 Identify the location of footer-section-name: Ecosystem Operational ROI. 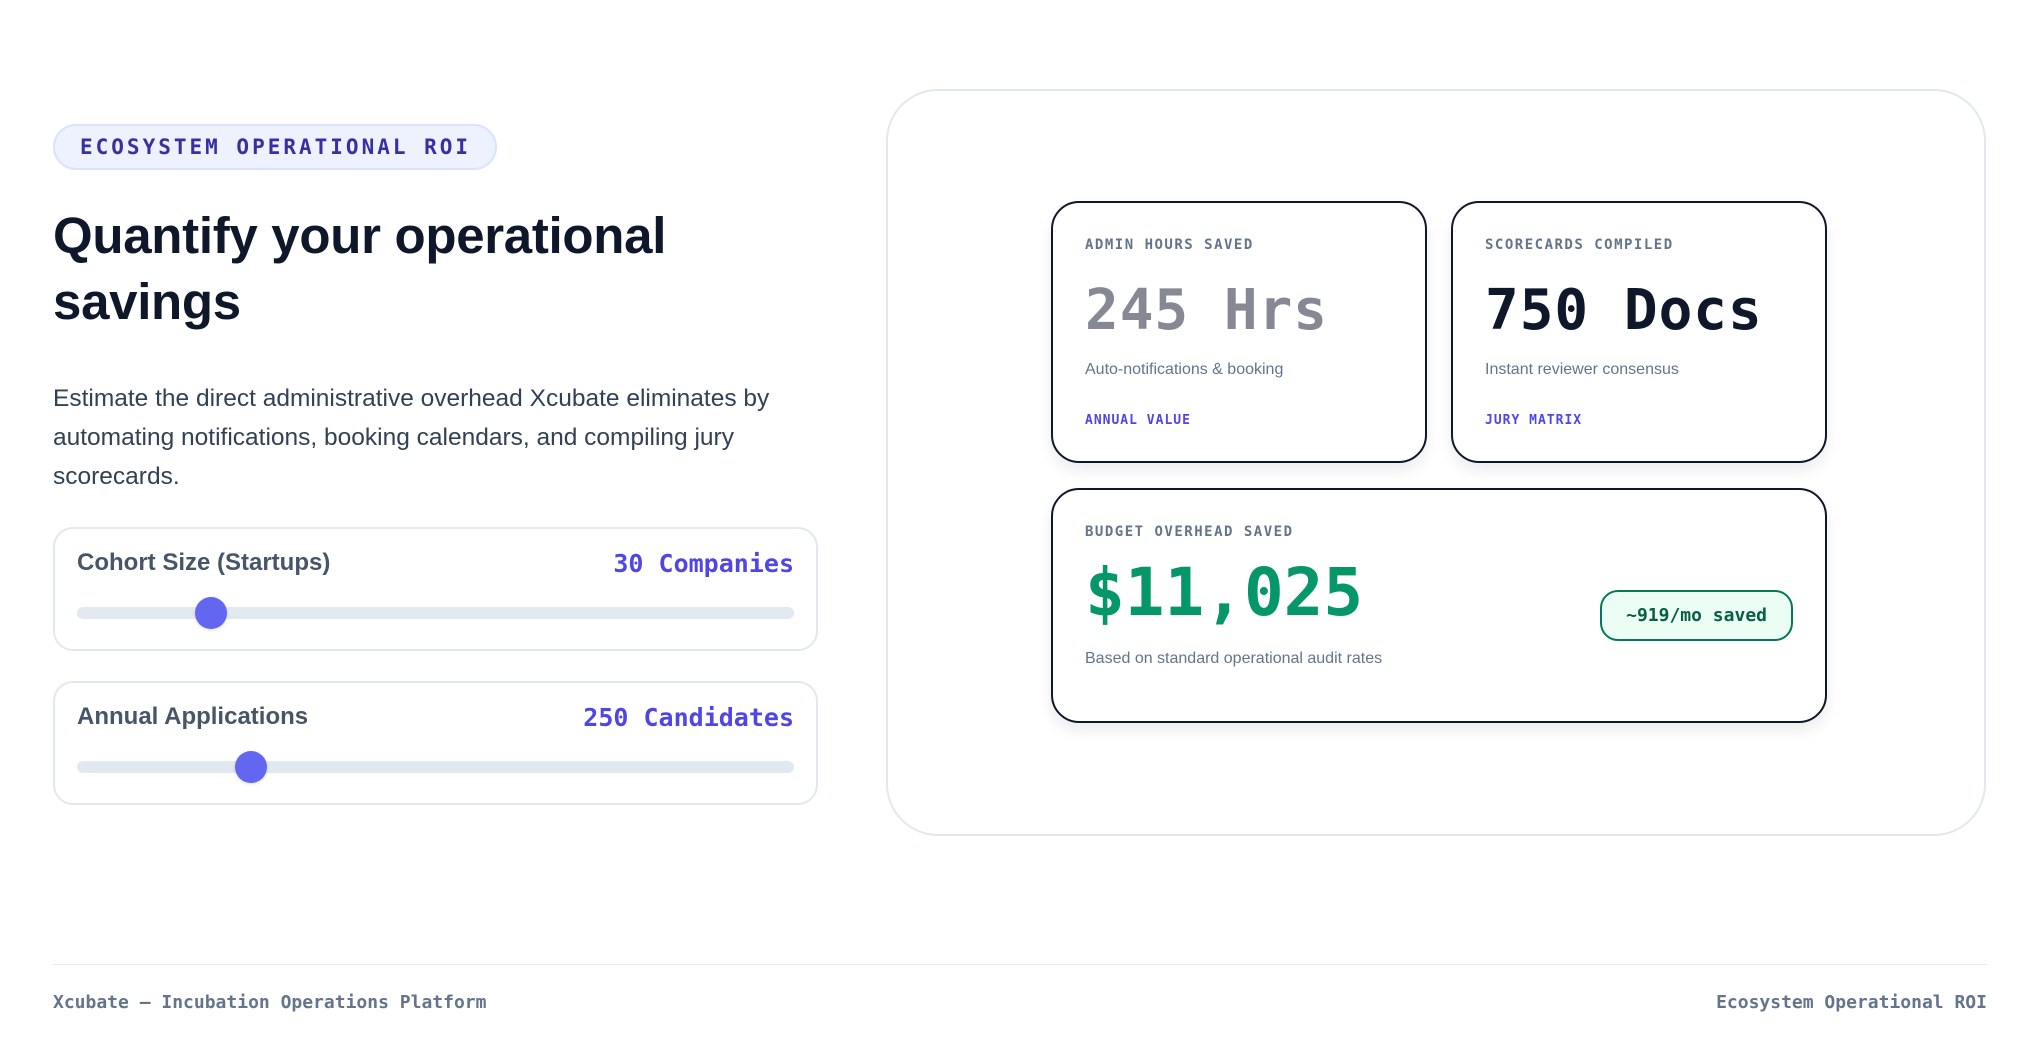
(1851, 1002).